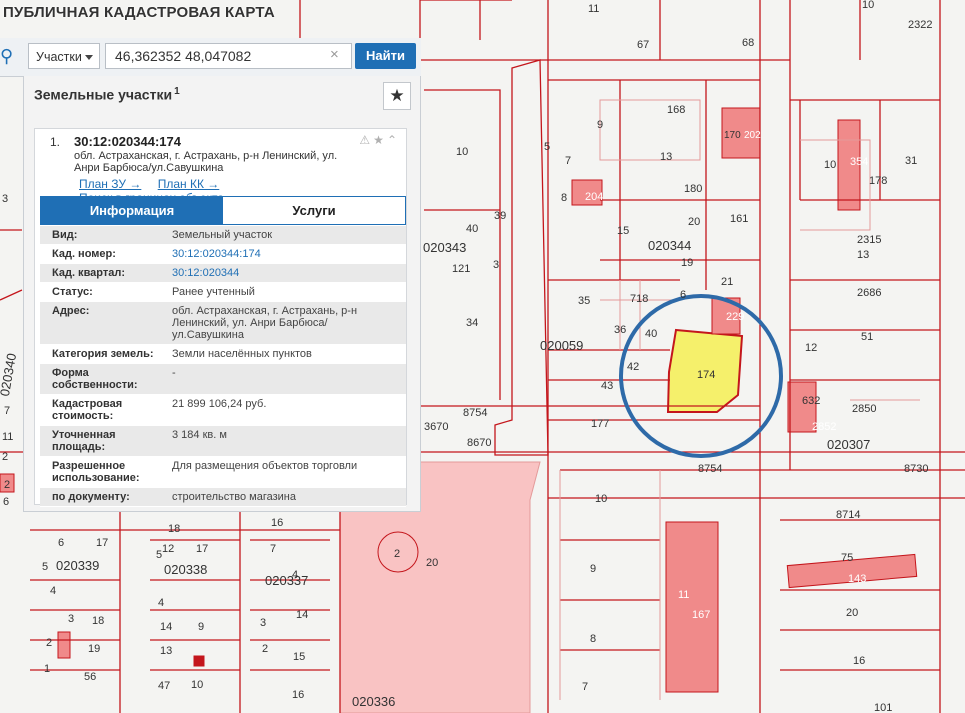 The height and width of the screenshot is (713, 965). Describe the element at coordinates (500, 216) in the screenshot. I see `svg-text: 39` at that location.